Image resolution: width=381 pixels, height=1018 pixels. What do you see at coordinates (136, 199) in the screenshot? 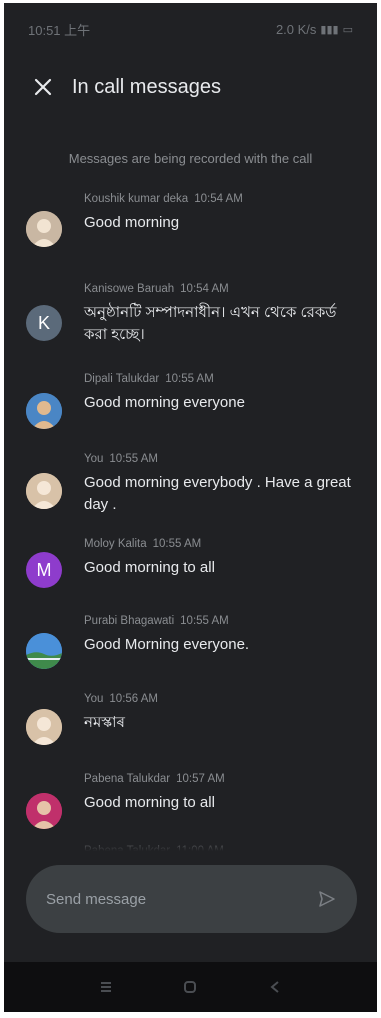
I see `sender-name: Koushik kumar deka` at bounding box center [136, 199].